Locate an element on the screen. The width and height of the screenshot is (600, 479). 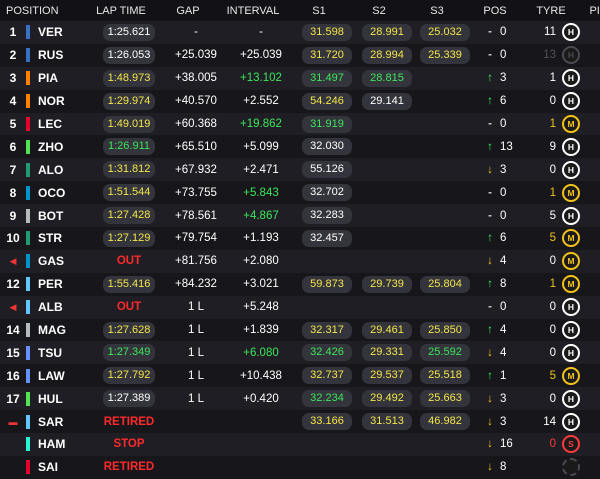
table-row: ◀GASOUT+81.756+2.080↓40M3 is located at coordinates (300, 261).